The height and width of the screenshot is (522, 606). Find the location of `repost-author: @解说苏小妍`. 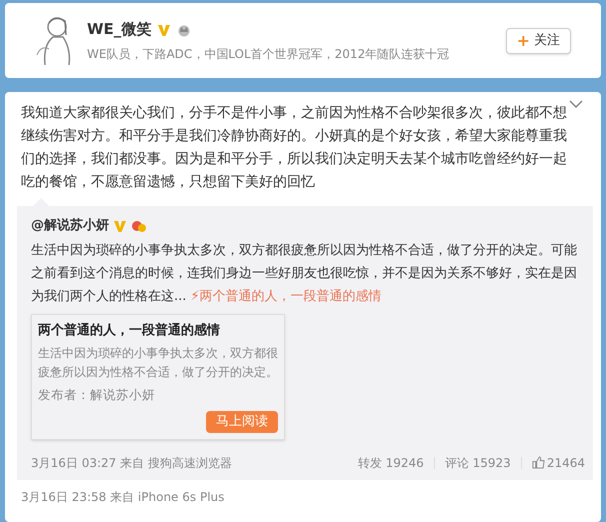

repost-author: @解说苏小妍 is located at coordinates (70, 226).